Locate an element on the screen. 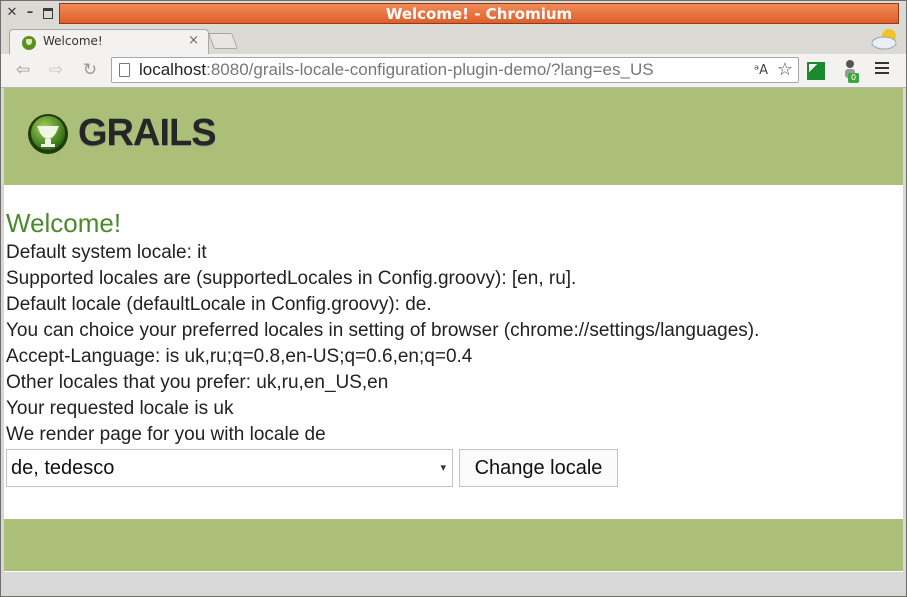 The image size is (907, 597). title-bar: ✕ – Welcome! - Chromium is located at coordinates (453, 14).